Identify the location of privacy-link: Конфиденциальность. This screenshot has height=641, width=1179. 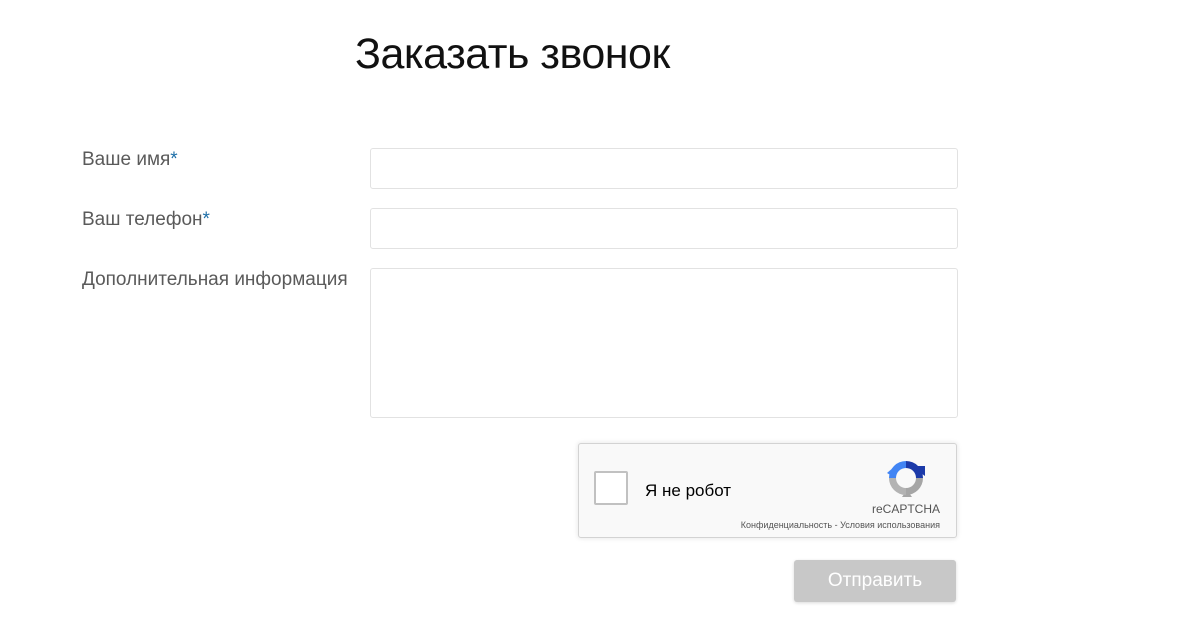
(786, 525).